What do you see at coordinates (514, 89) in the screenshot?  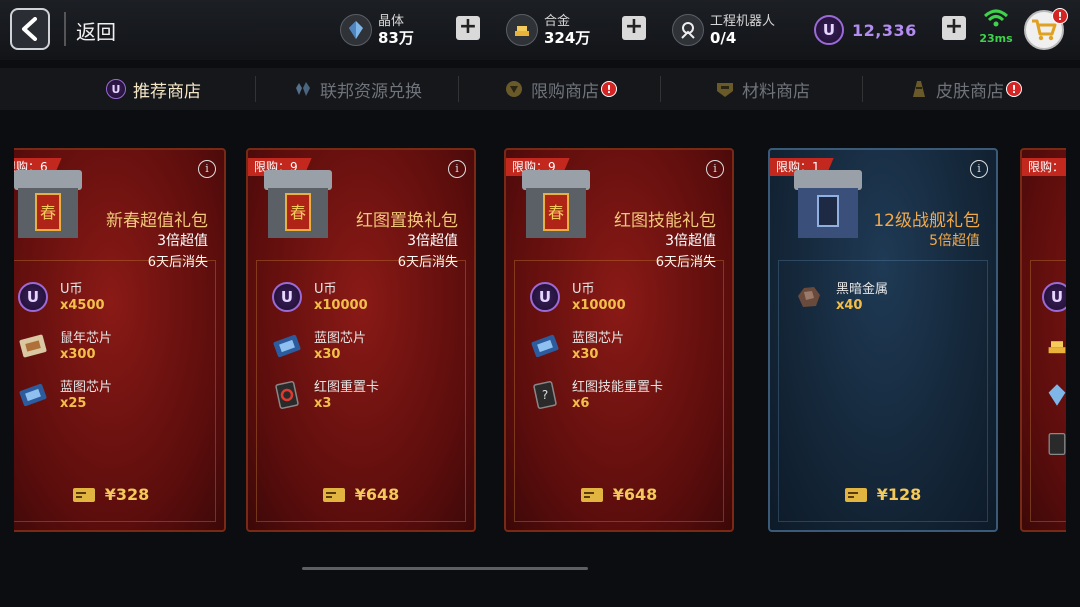 I see `limit-shop-icon` at bounding box center [514, 89].